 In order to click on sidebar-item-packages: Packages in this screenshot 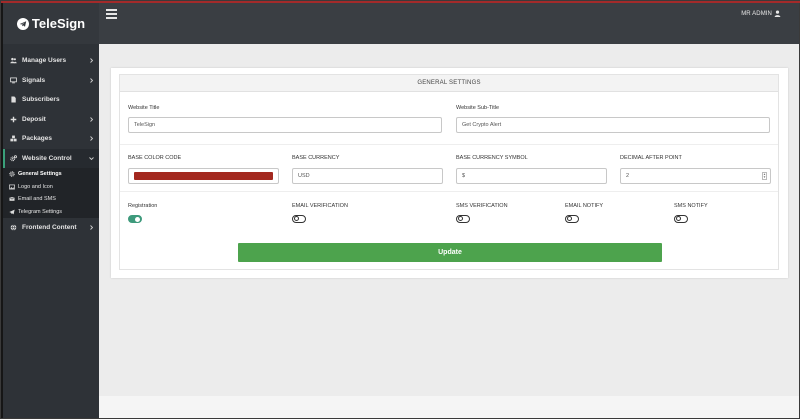, I will do `click(51, 139)`.